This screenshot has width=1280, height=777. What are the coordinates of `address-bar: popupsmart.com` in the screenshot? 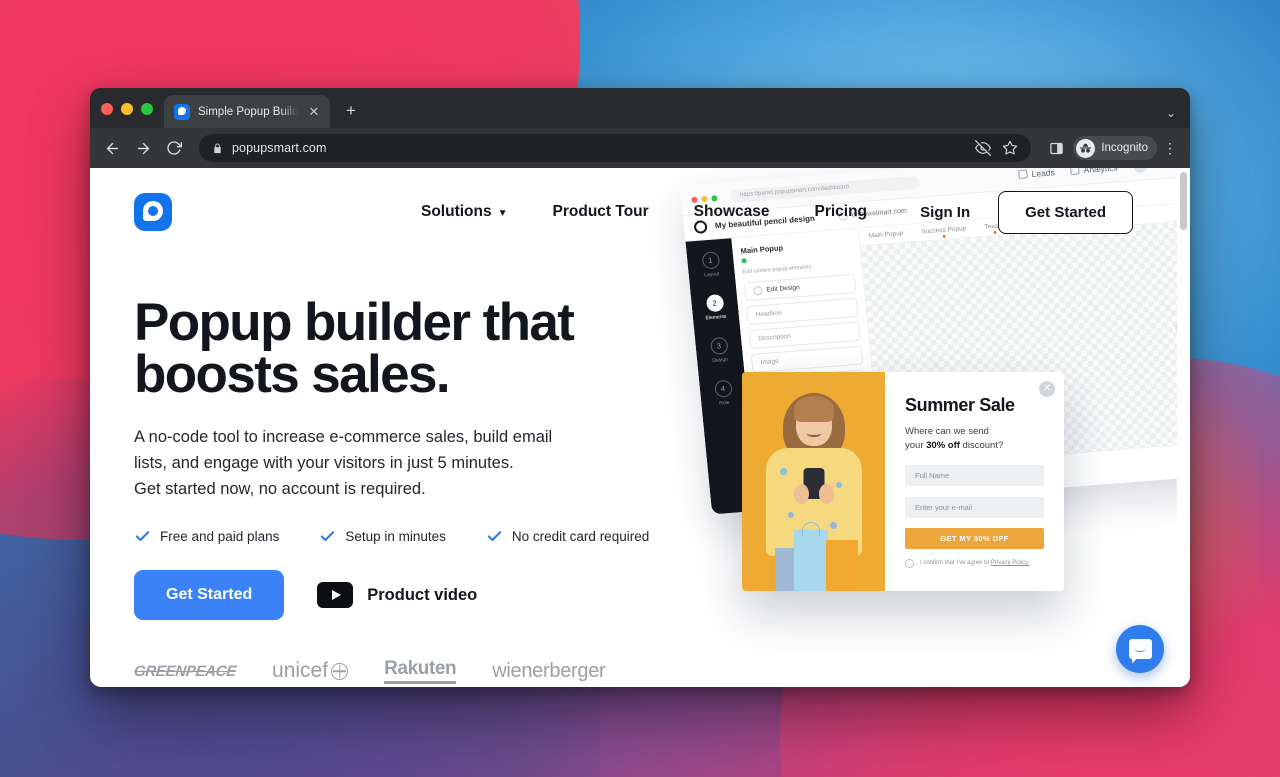 It's located at (615, 148).